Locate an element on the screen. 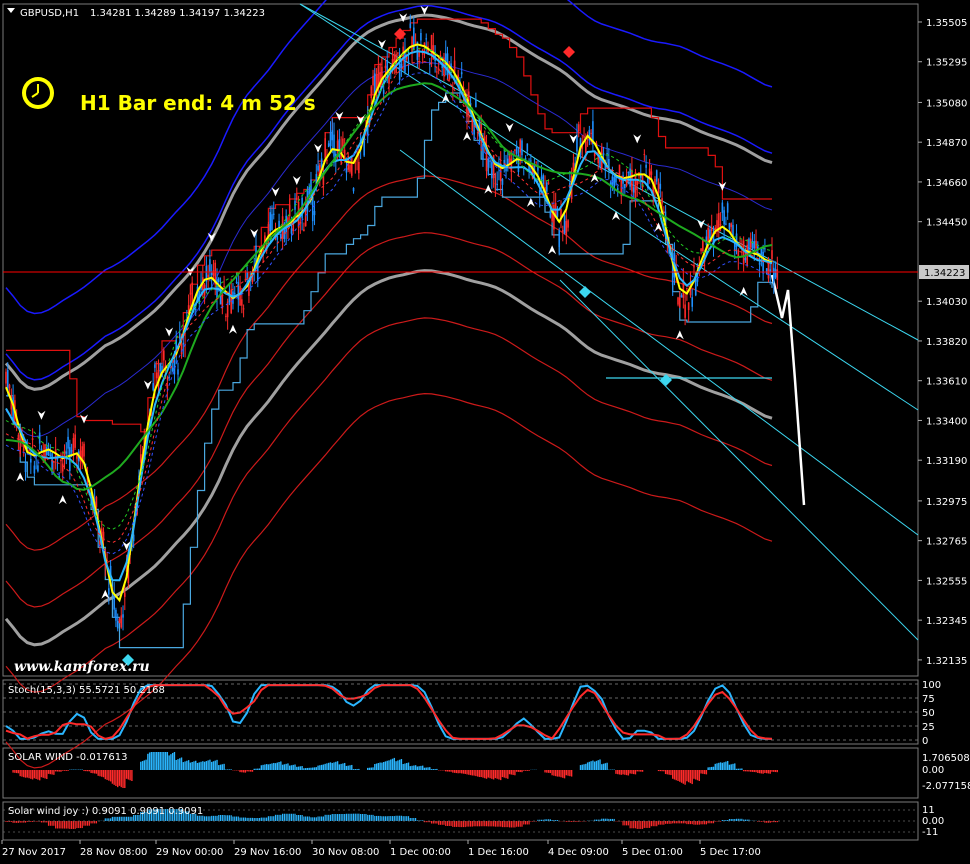 The width and height of the screenshot is (970, 864). candle is located at coordinates (564, 224).